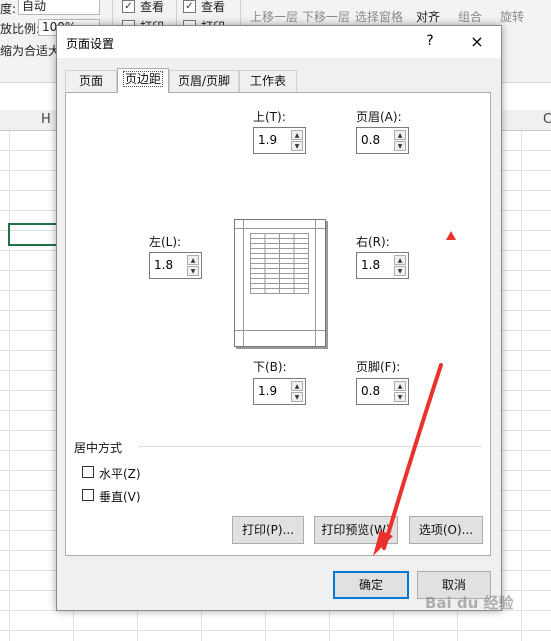 Image resolution: width=551 pixels, height=641 pixels. I want to click on scale-label: 放比例:, so click(20, 29).